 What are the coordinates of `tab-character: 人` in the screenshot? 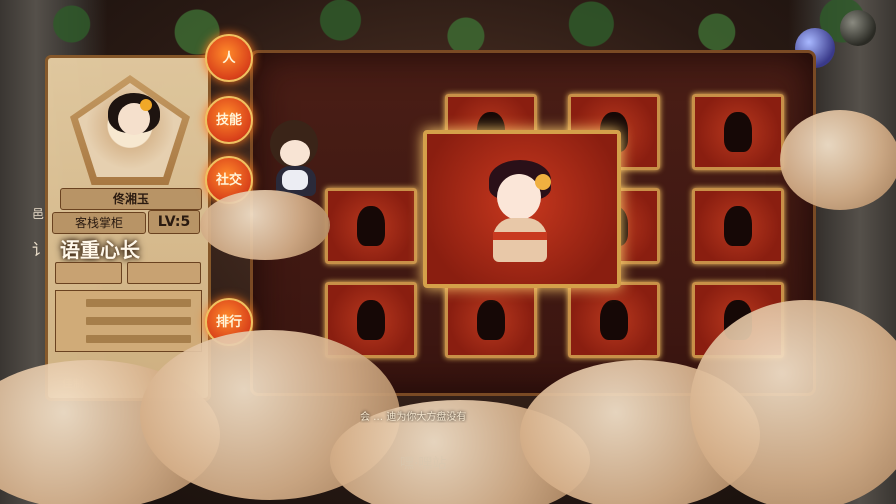 It's located at (229, 58).